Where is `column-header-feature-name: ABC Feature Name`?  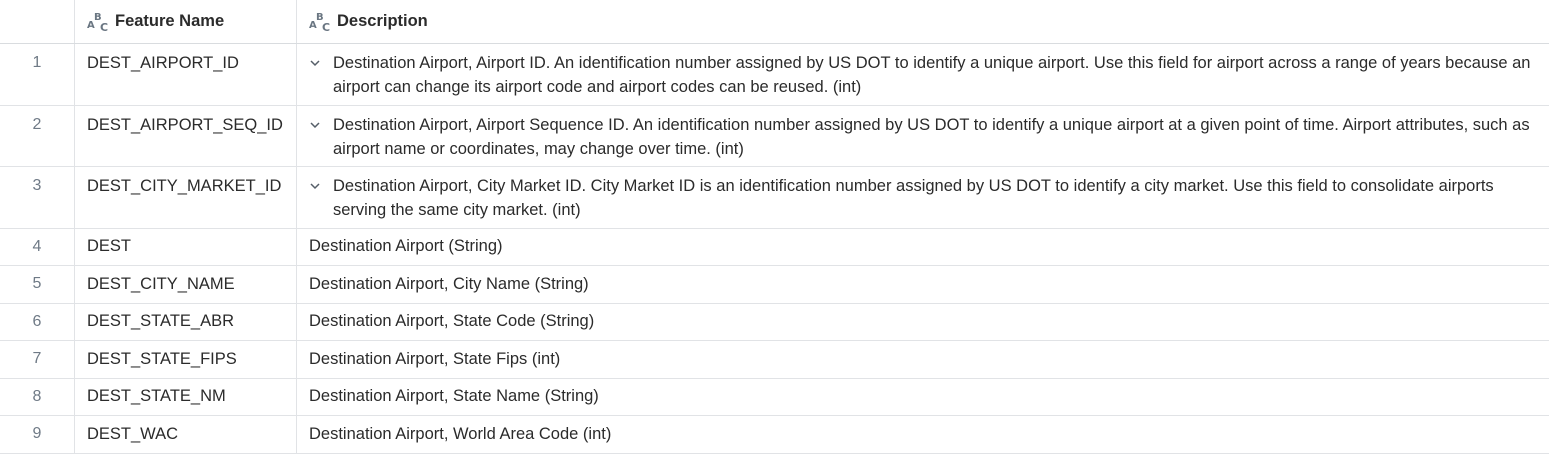
column-header-feature-name: ABC Feature Name is located at coordinates (186, 21).